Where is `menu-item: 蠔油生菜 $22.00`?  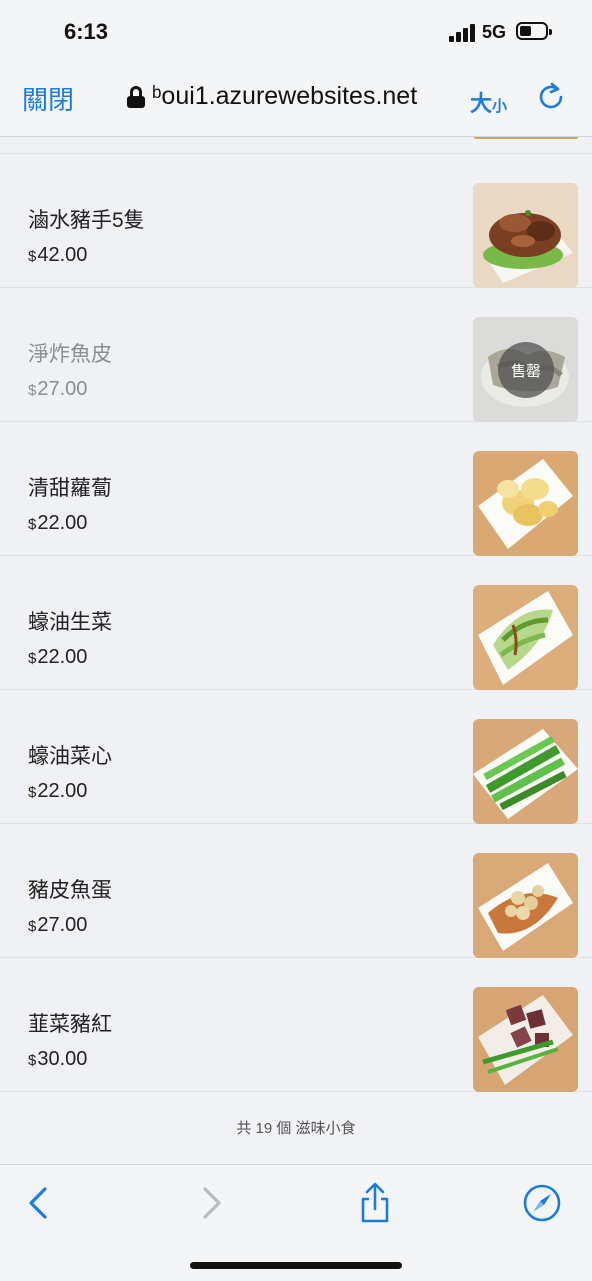 menu-item: 蠔油生菜 $22.00 is located at coordinates (296, 623).